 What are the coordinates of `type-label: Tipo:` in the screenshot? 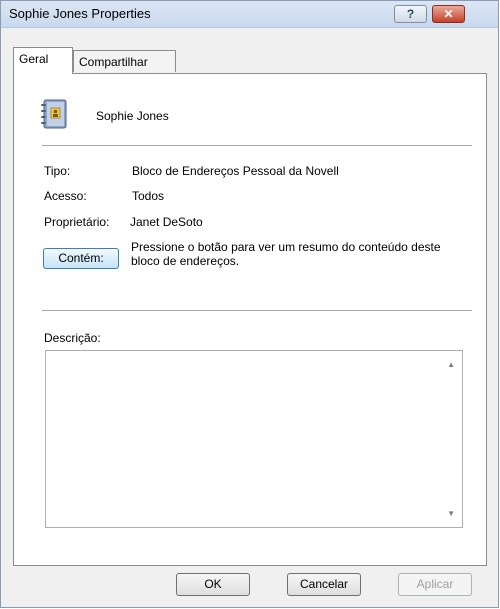 It's located at (57, 171).